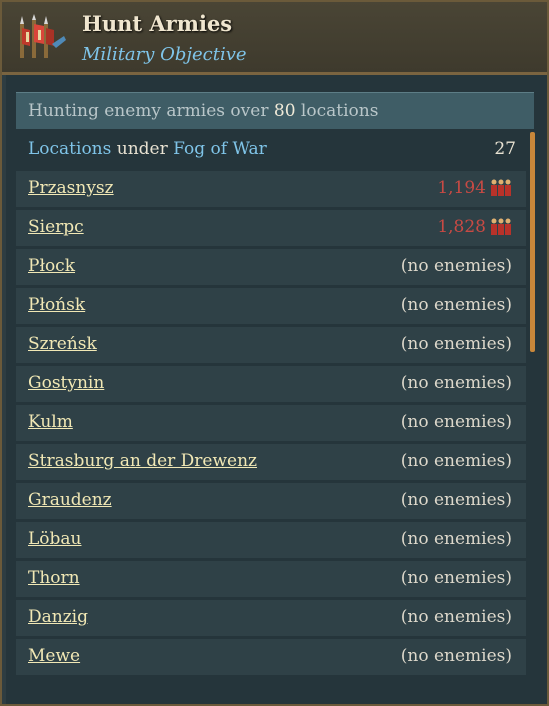  I want to click on list-item: Szreńsk (no enemies), so click(271, 345).